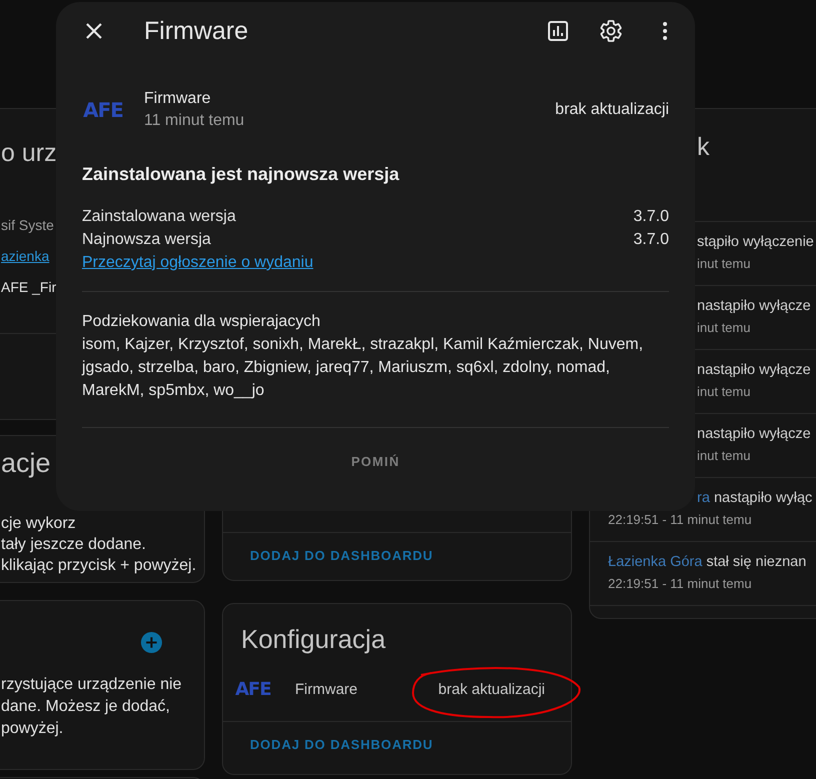 The width and height of the screenshot is (816, 779). I want to click on card-text: dane. Możesz je dodać,, so click(85, 707).